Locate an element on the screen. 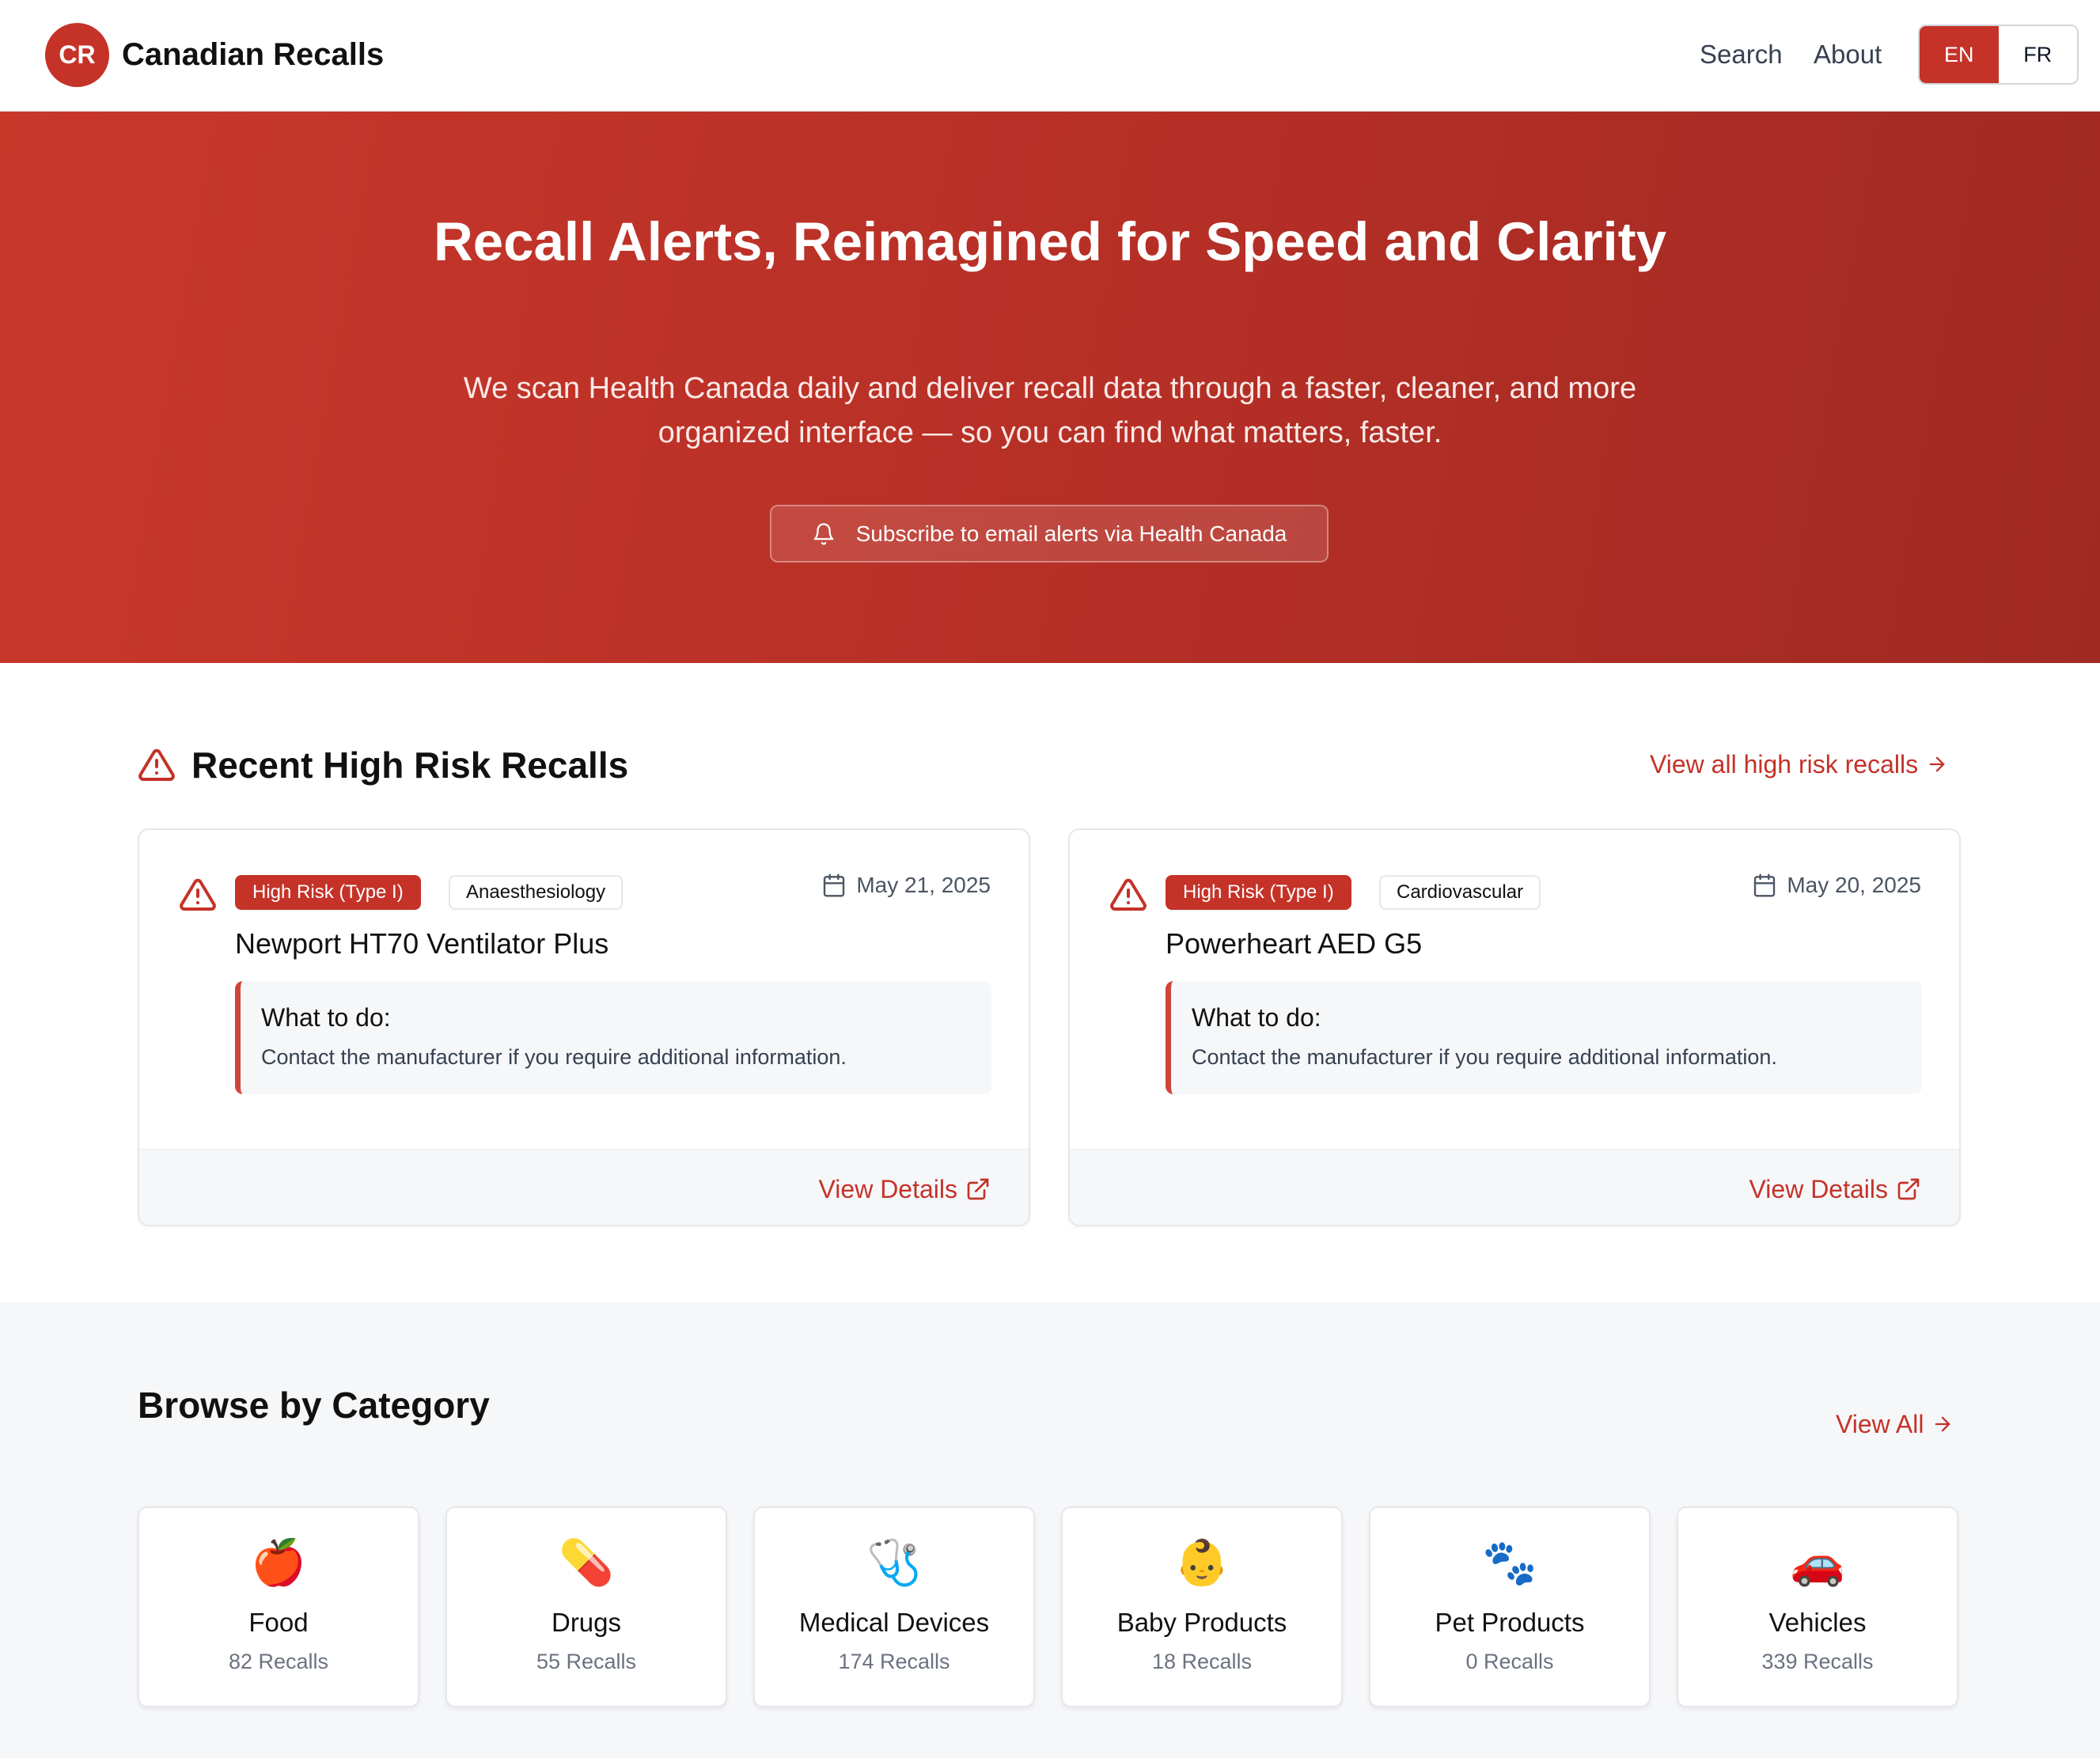  category-count: 0 Recalls is located at coordinates (1509, 1661).